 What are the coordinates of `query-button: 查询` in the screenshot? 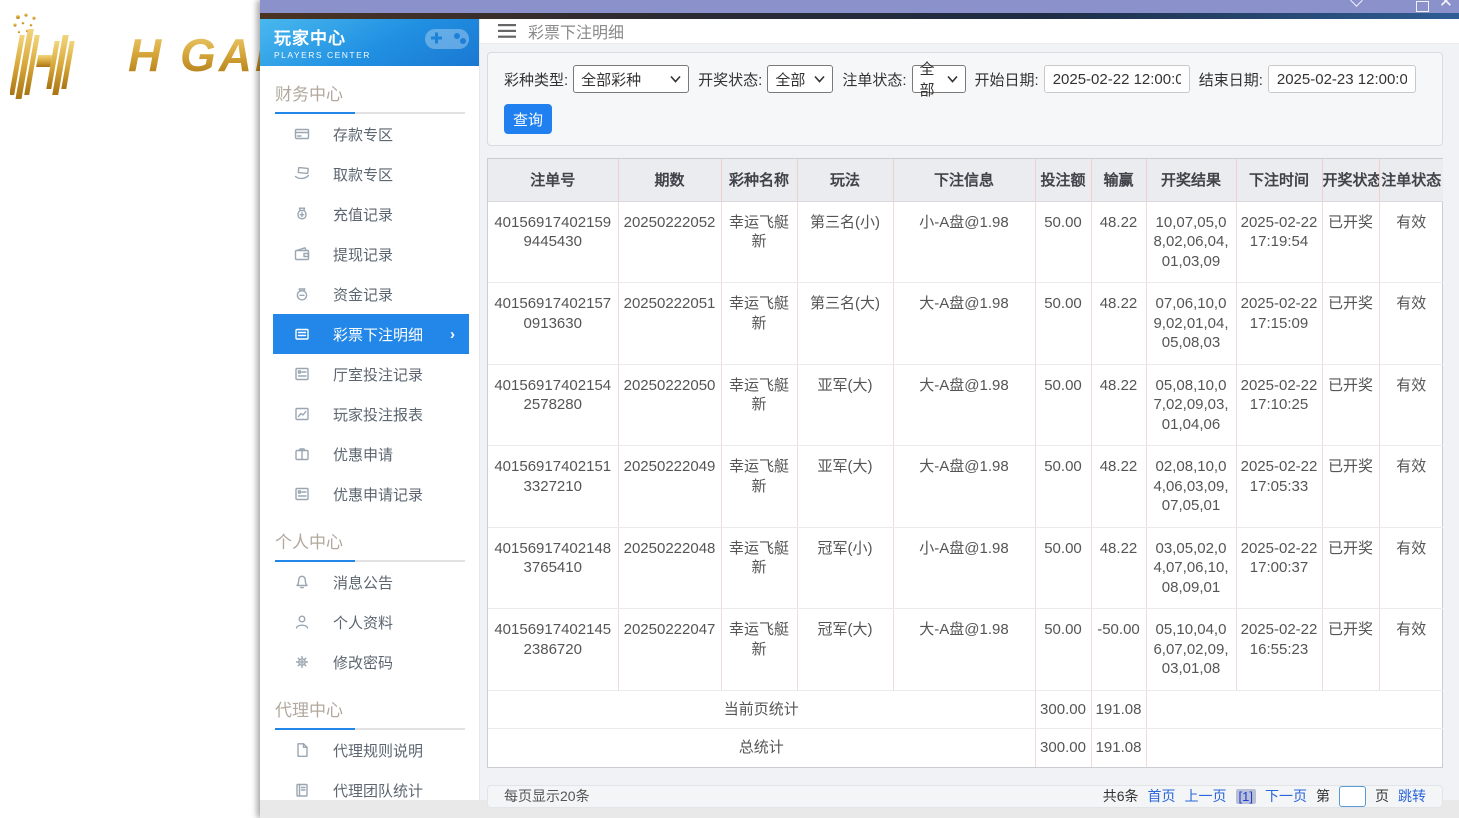 It's located at (528, 119).